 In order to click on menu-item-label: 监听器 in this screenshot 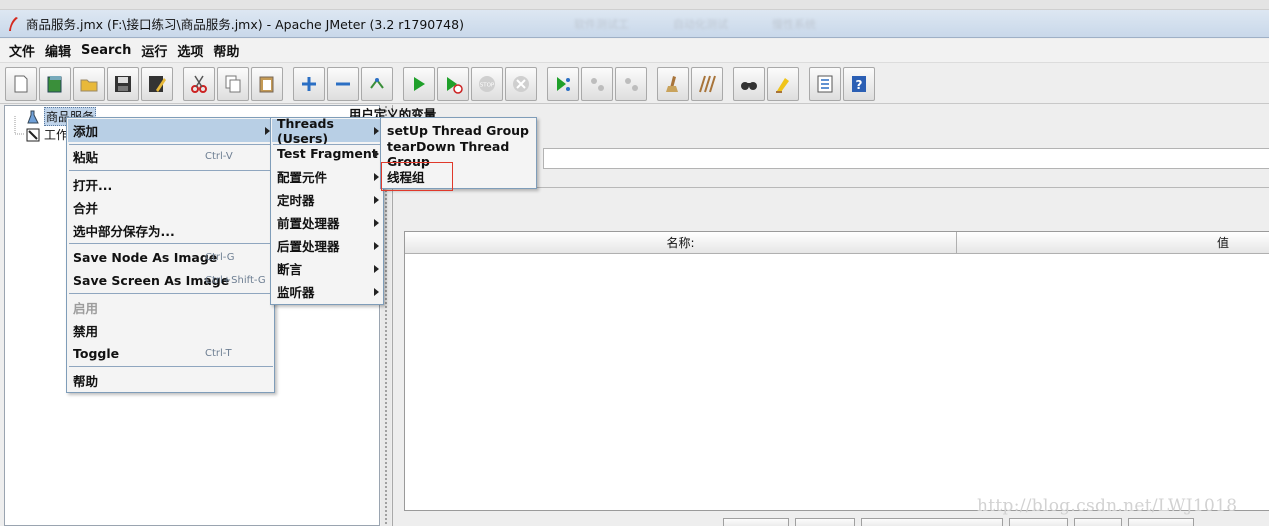, I will do `click(296, 292)`.